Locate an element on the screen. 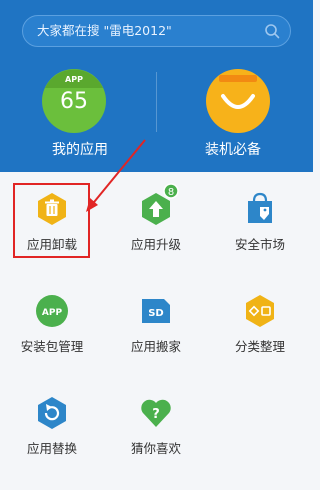 This screenshot has width=320, height=490. app-package-text: APP is located at coordinates (52, 313).